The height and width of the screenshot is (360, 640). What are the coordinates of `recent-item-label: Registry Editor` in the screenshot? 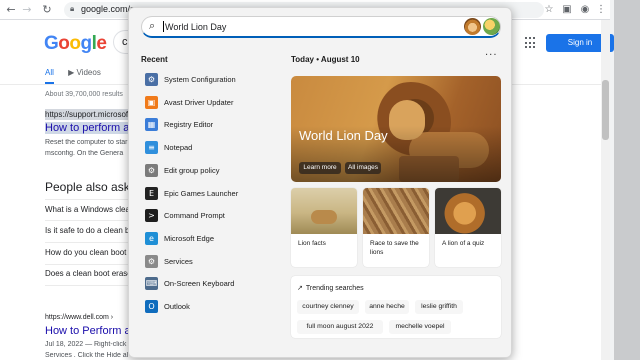 It's located at (189, 125).